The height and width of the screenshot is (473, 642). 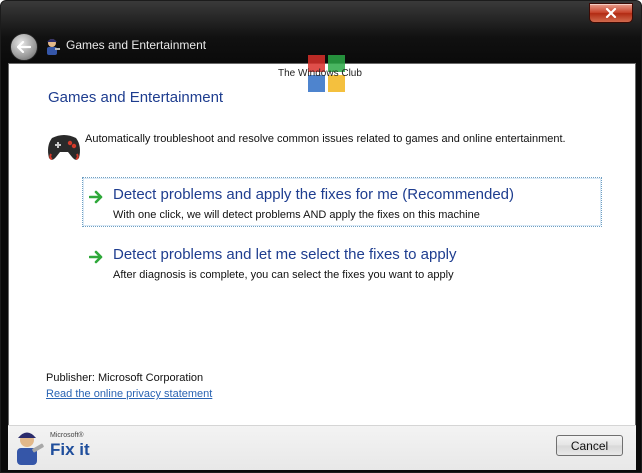 I want to click on watermark: The Windows Club, so click(x=331, y=75).